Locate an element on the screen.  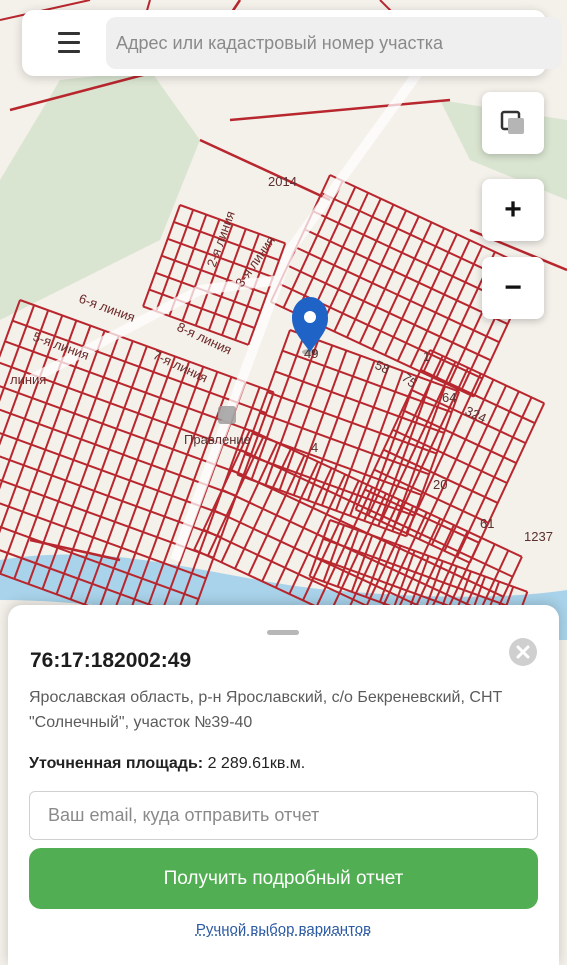
label-2014: 2014 is located at coordinates (282, 181).